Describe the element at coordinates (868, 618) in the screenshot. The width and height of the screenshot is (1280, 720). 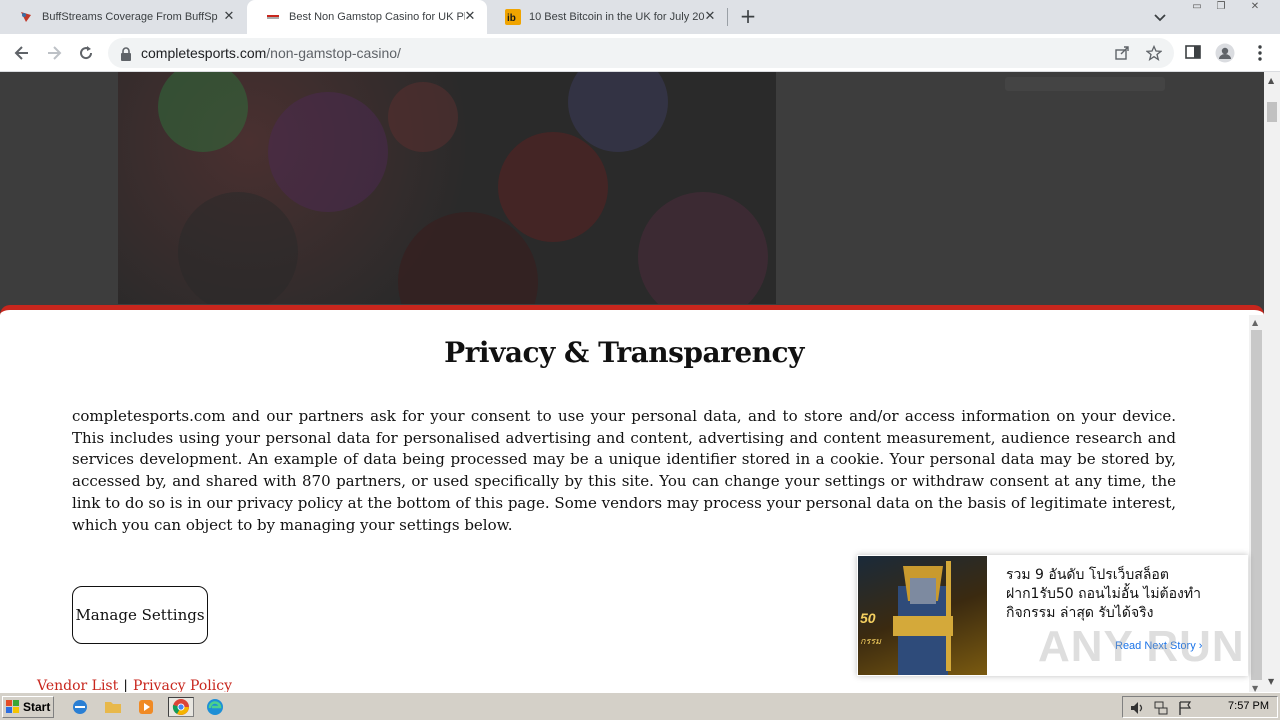
I see `ad-image-number: 50` at that location.